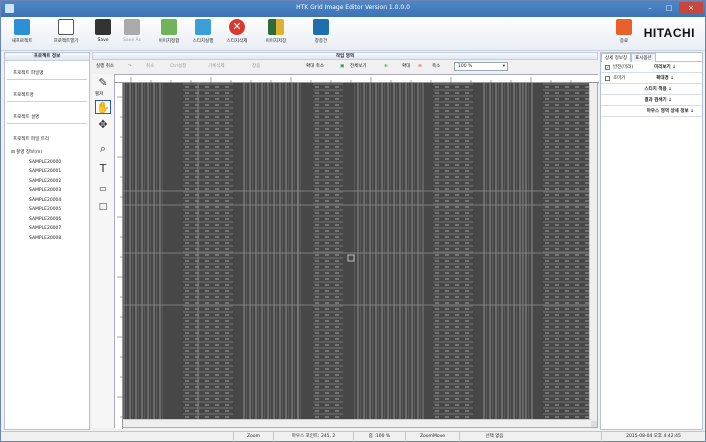 This screenshot has width=706, height=442. Describe the element at coordinates (623, 67) in the screenshot. I see `preview-label: 반전(미리)` at that location.